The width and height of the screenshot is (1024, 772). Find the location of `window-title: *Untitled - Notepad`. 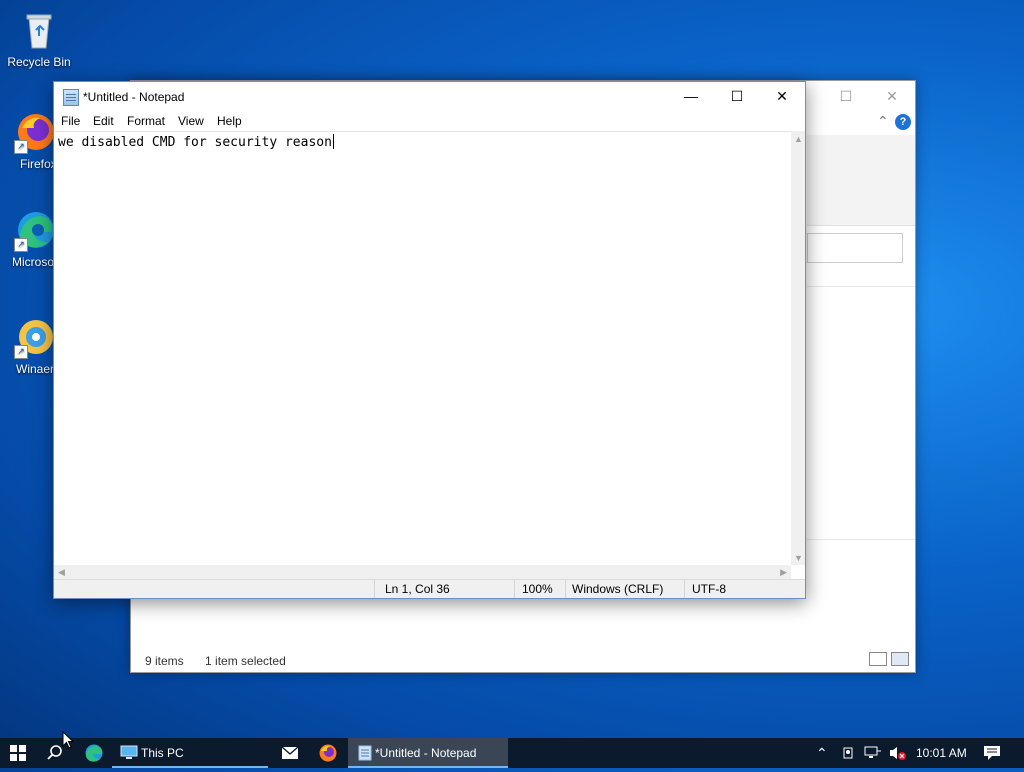

window-title: *Untitled - Notepad is located at coordinates (134, 97).